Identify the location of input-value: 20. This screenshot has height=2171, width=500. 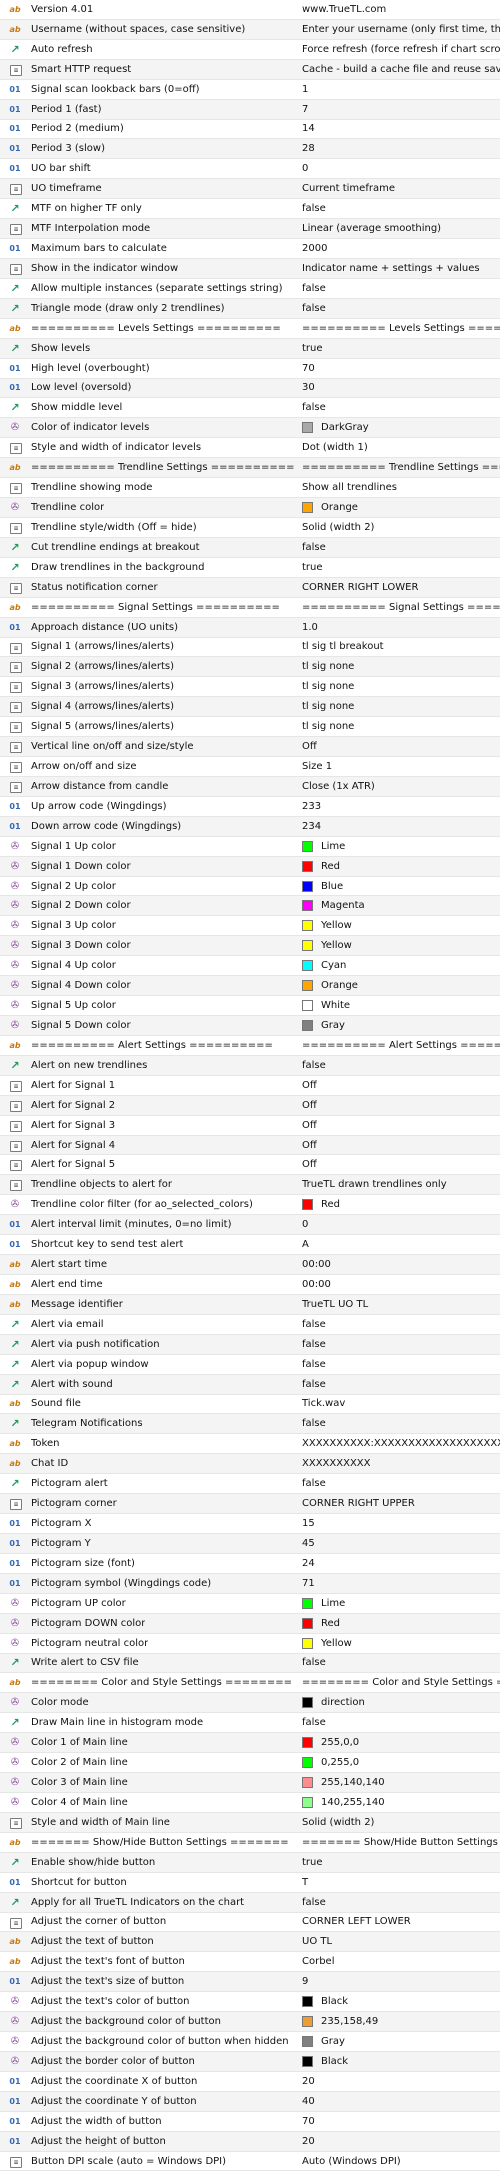
(308, 2141).